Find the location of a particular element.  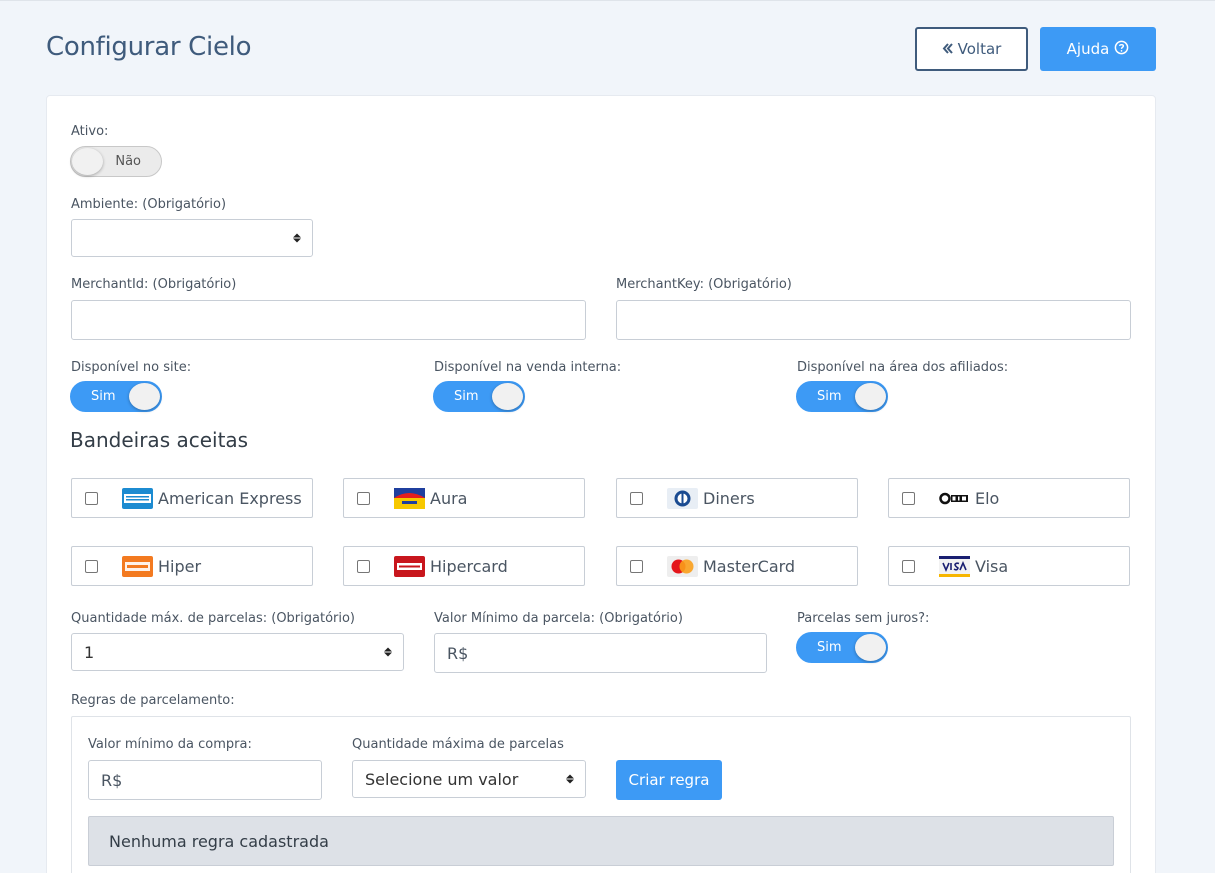

ativo-toggle-text: Não is located at coordinates (128, 161).